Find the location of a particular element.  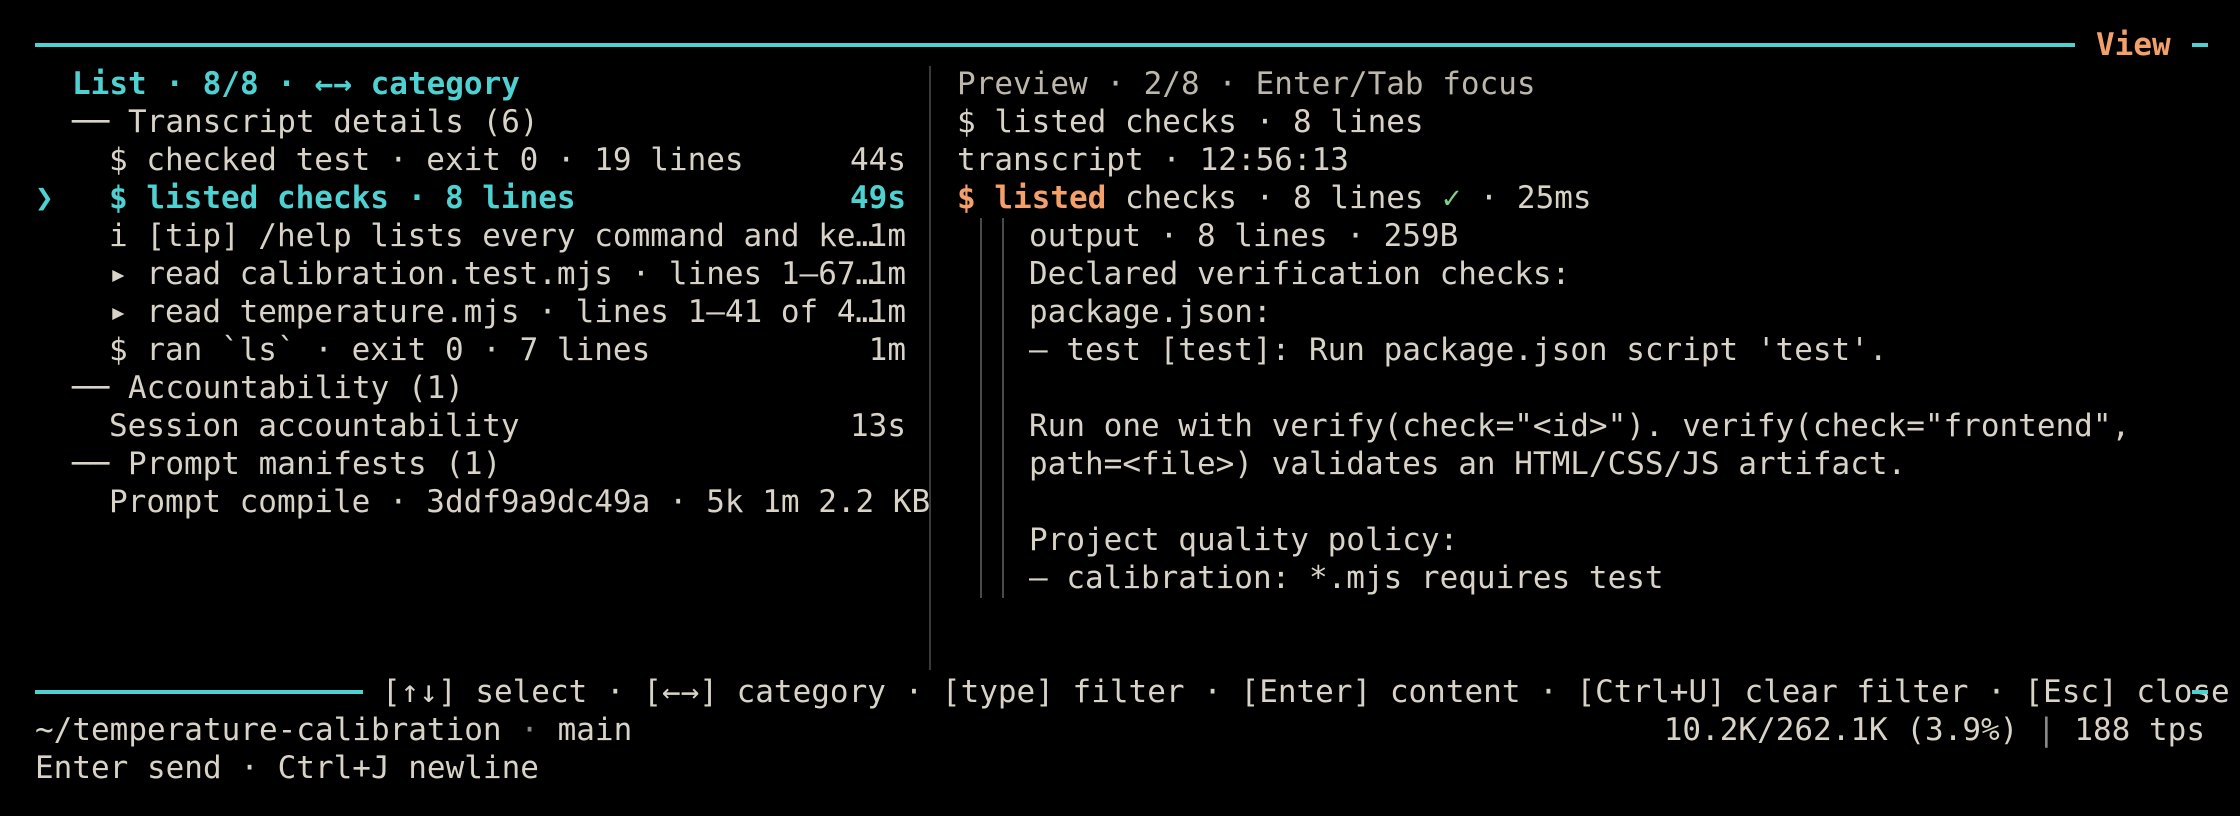

section-header: ── Transcript details (6) is located at coordinates (305, 122).